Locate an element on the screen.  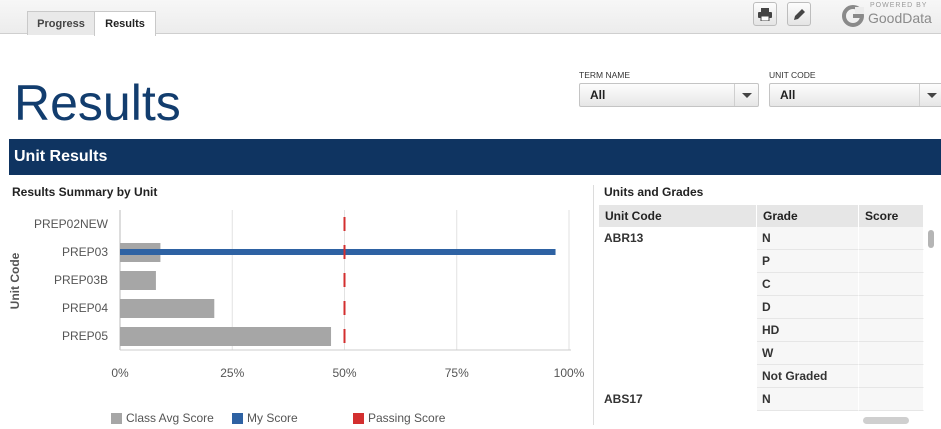
column-header-score: Score is located at coordinates (891, 216).